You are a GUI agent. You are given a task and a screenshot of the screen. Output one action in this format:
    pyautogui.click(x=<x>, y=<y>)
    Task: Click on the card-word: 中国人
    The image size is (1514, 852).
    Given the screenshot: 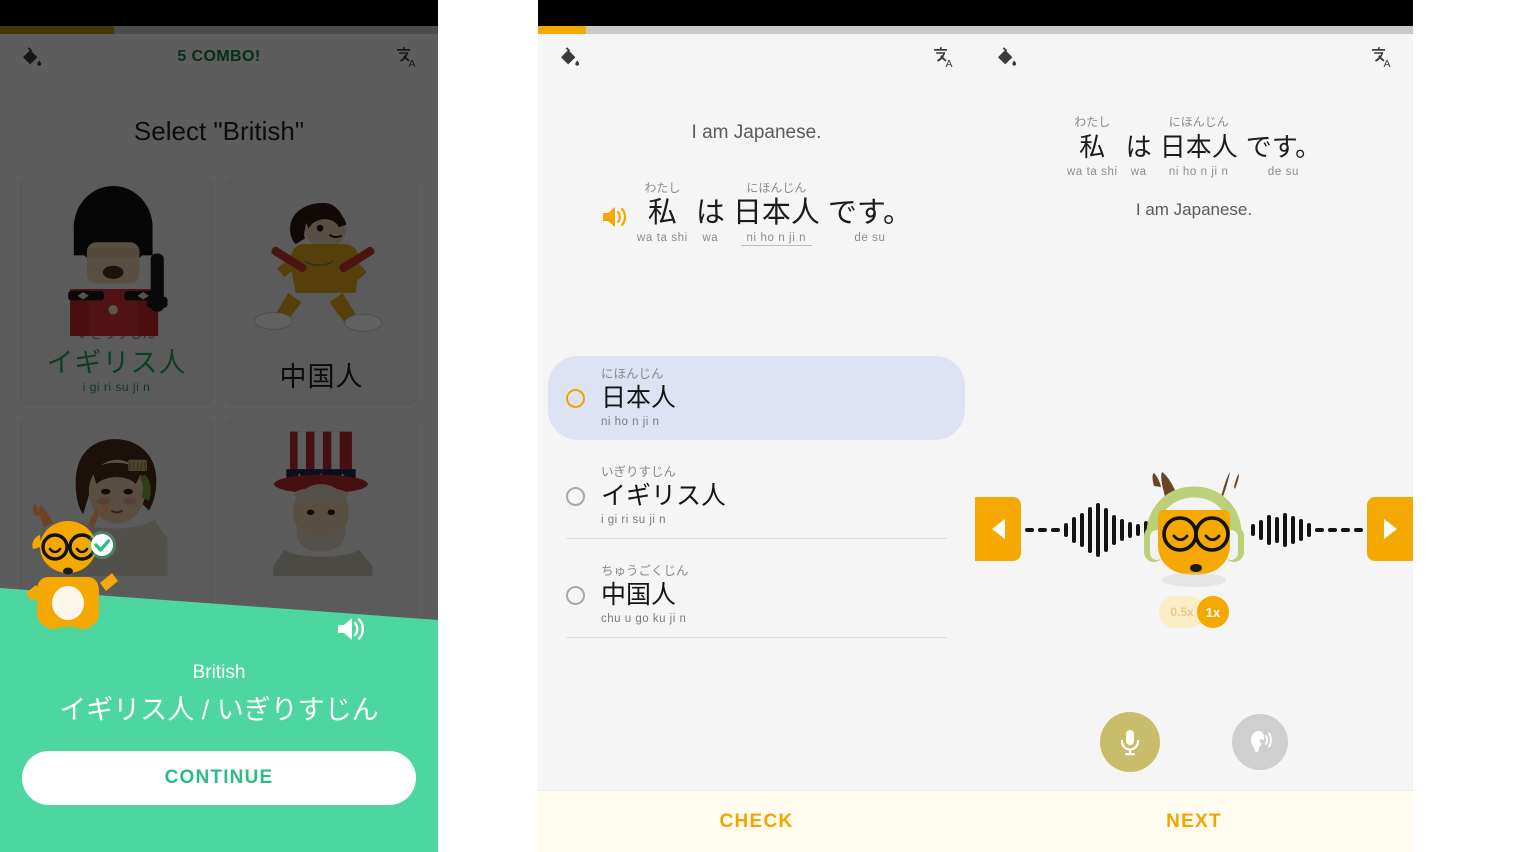 What is the action you would take?
    pyautogui.click(x=321, y=377)
    